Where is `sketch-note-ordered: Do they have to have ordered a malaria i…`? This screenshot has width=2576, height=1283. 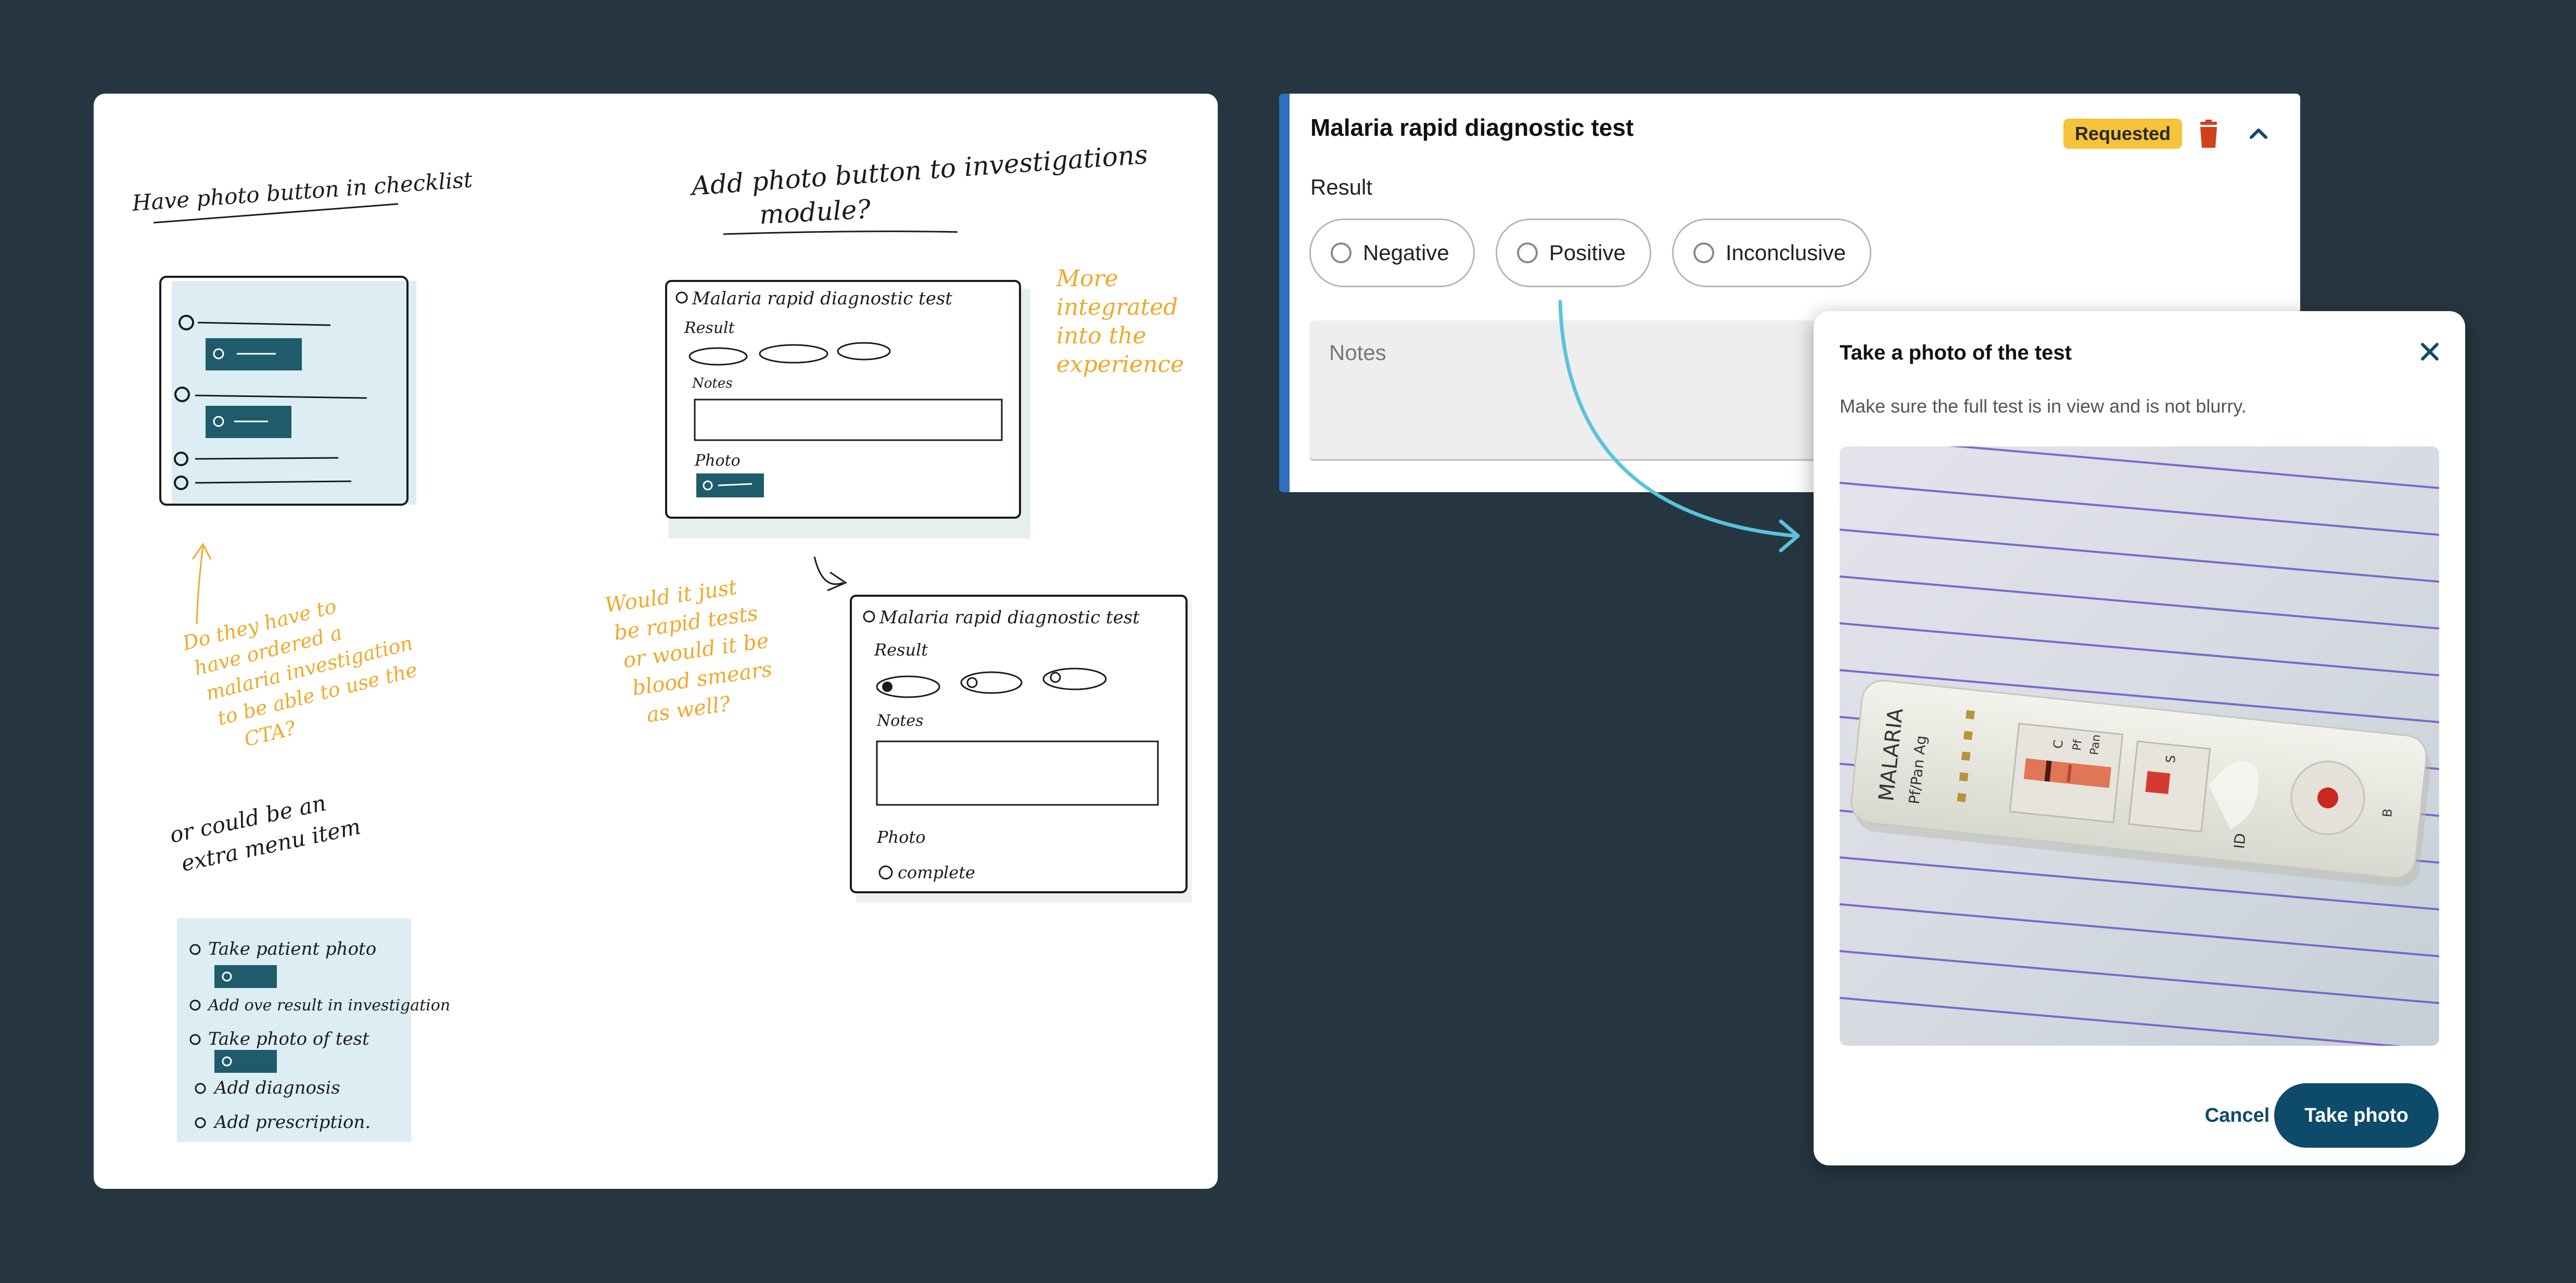
sketch-note-ordered: Do they have to have ordered a malaria i… is located at coordinates (307, 669).